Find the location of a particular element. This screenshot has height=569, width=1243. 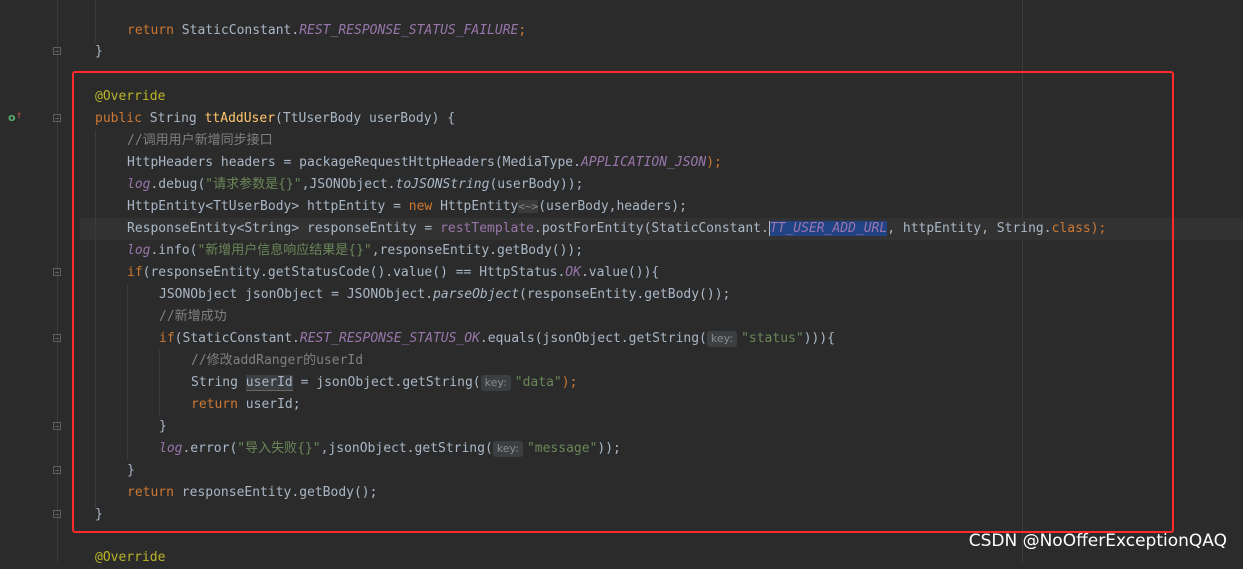

indent-guide is located at coordinates (95, 21).